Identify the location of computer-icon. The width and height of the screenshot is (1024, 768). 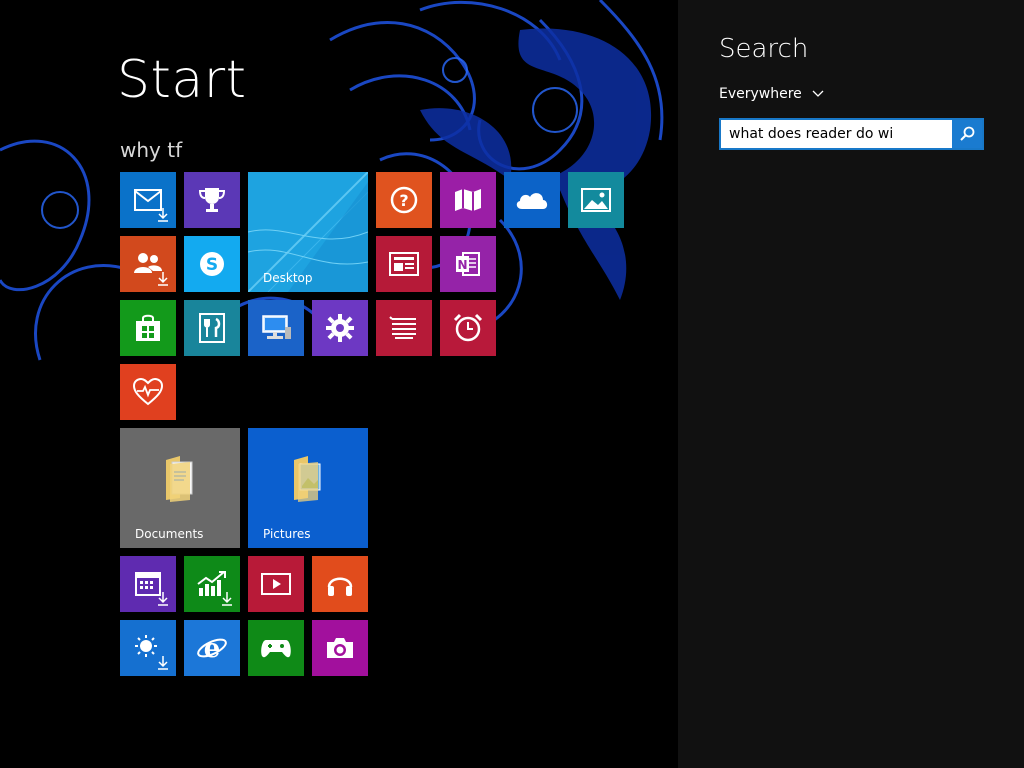
(276, 327).